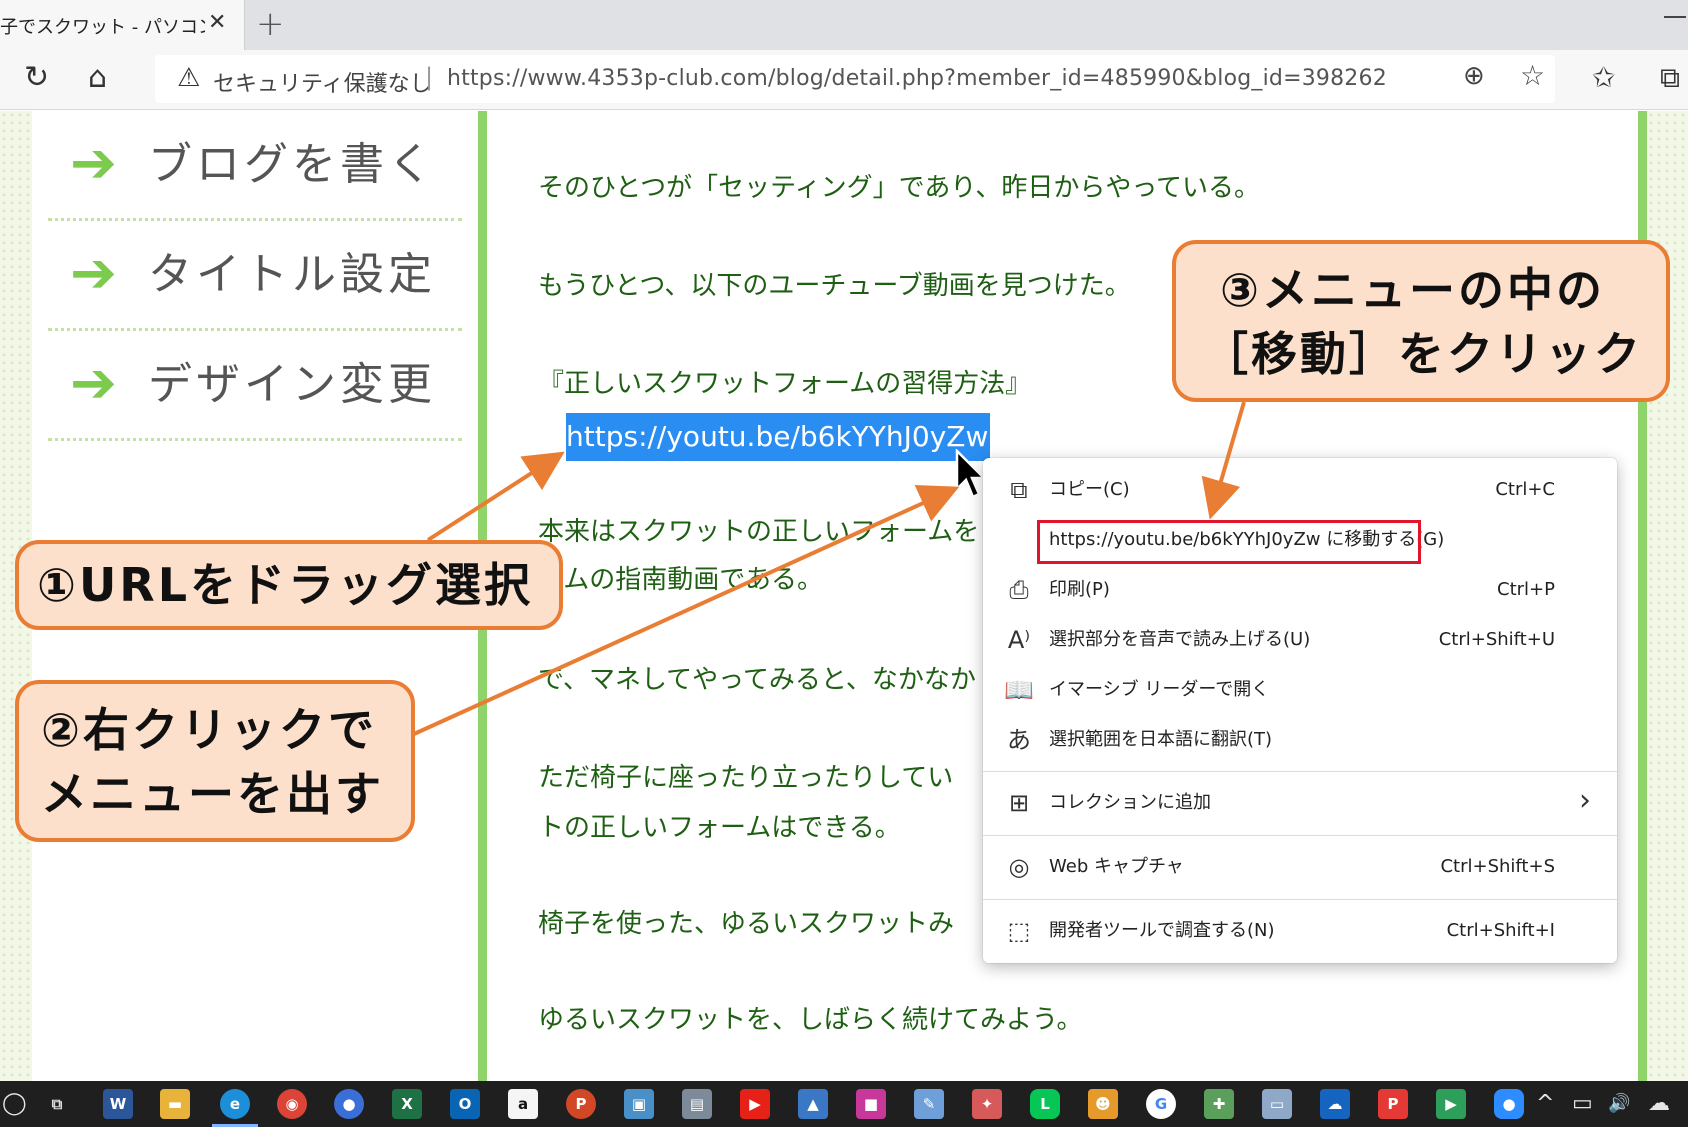  What do you see at coordinates (1219, 1104) in the screenshot?
I see `app-icon-5: ✚` at bounding box center [1219, 1104].